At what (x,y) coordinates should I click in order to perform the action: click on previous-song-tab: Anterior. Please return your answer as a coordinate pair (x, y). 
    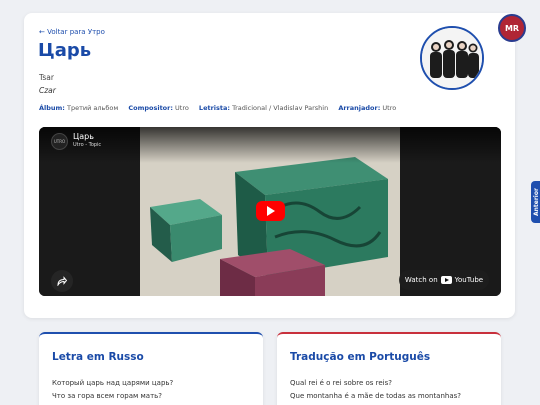
    Looking at the image, I should click on (535, 202).